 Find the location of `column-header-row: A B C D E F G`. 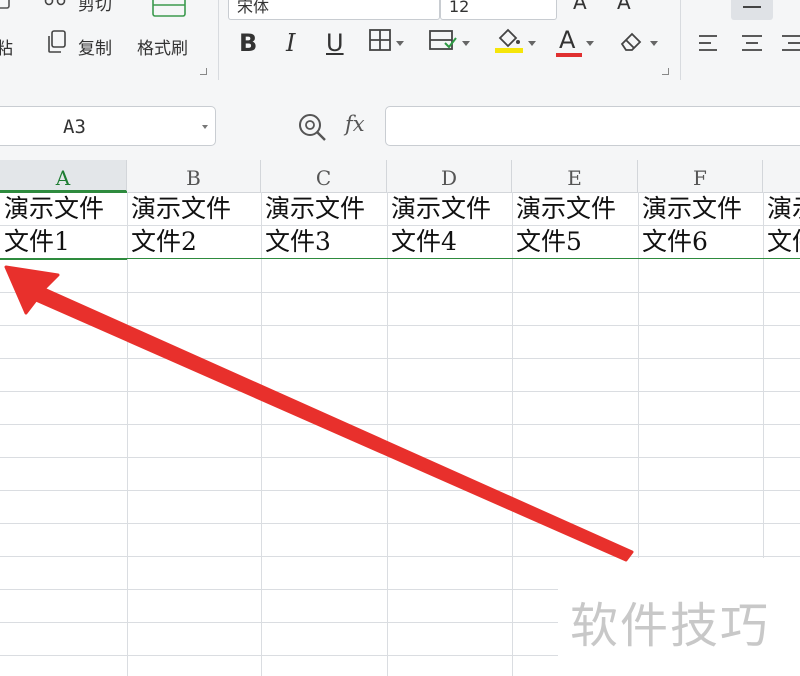

column-header-row: A B C D E F G is located at coordinates (400, 176).